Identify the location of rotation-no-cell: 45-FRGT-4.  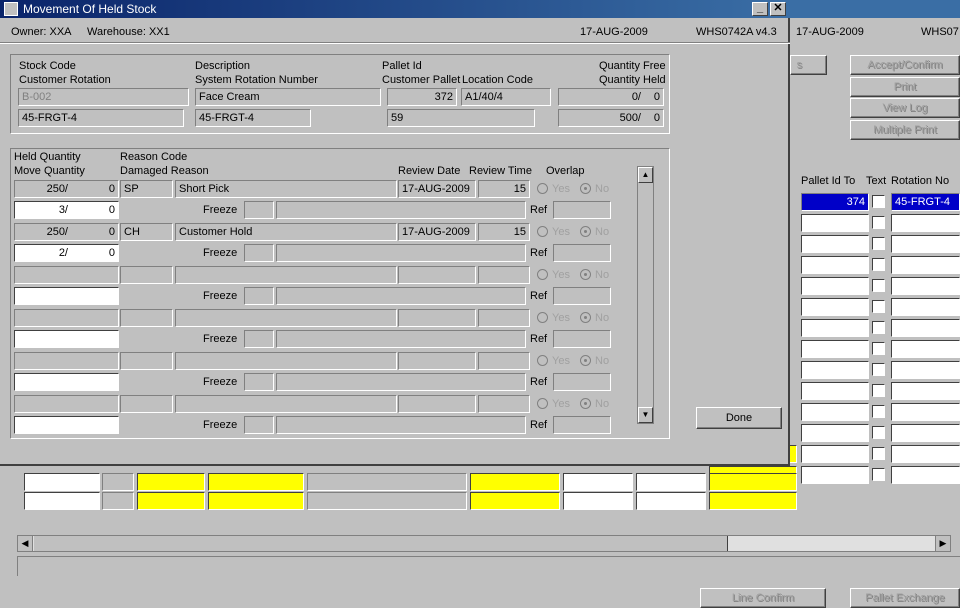
(925, 202).